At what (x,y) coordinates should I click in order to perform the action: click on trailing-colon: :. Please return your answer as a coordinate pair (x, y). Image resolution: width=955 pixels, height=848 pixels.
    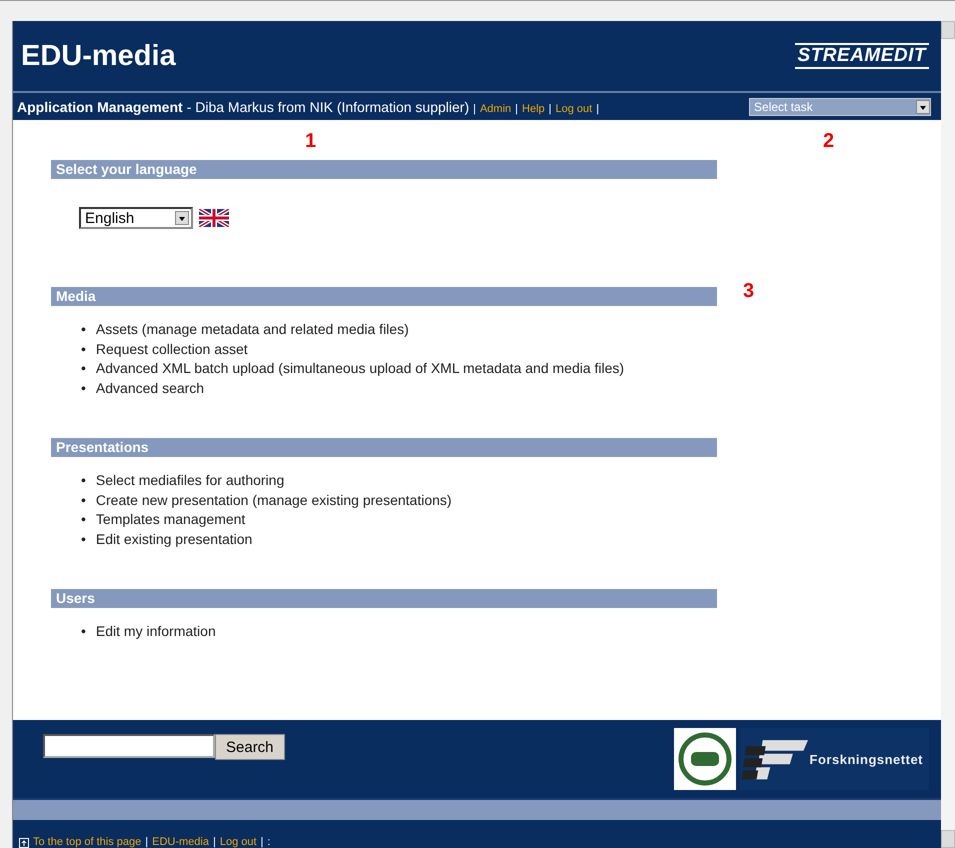
    Looking at the image, I should click on (268, 842).